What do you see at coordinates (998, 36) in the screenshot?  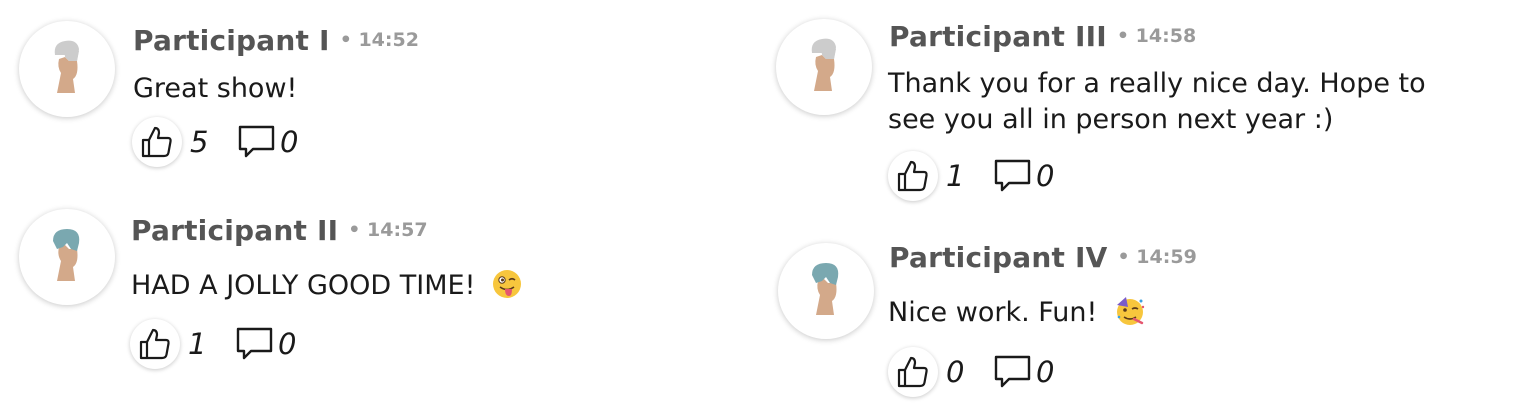 I see `author-name: Participant III` at bounding box center [998, 36].